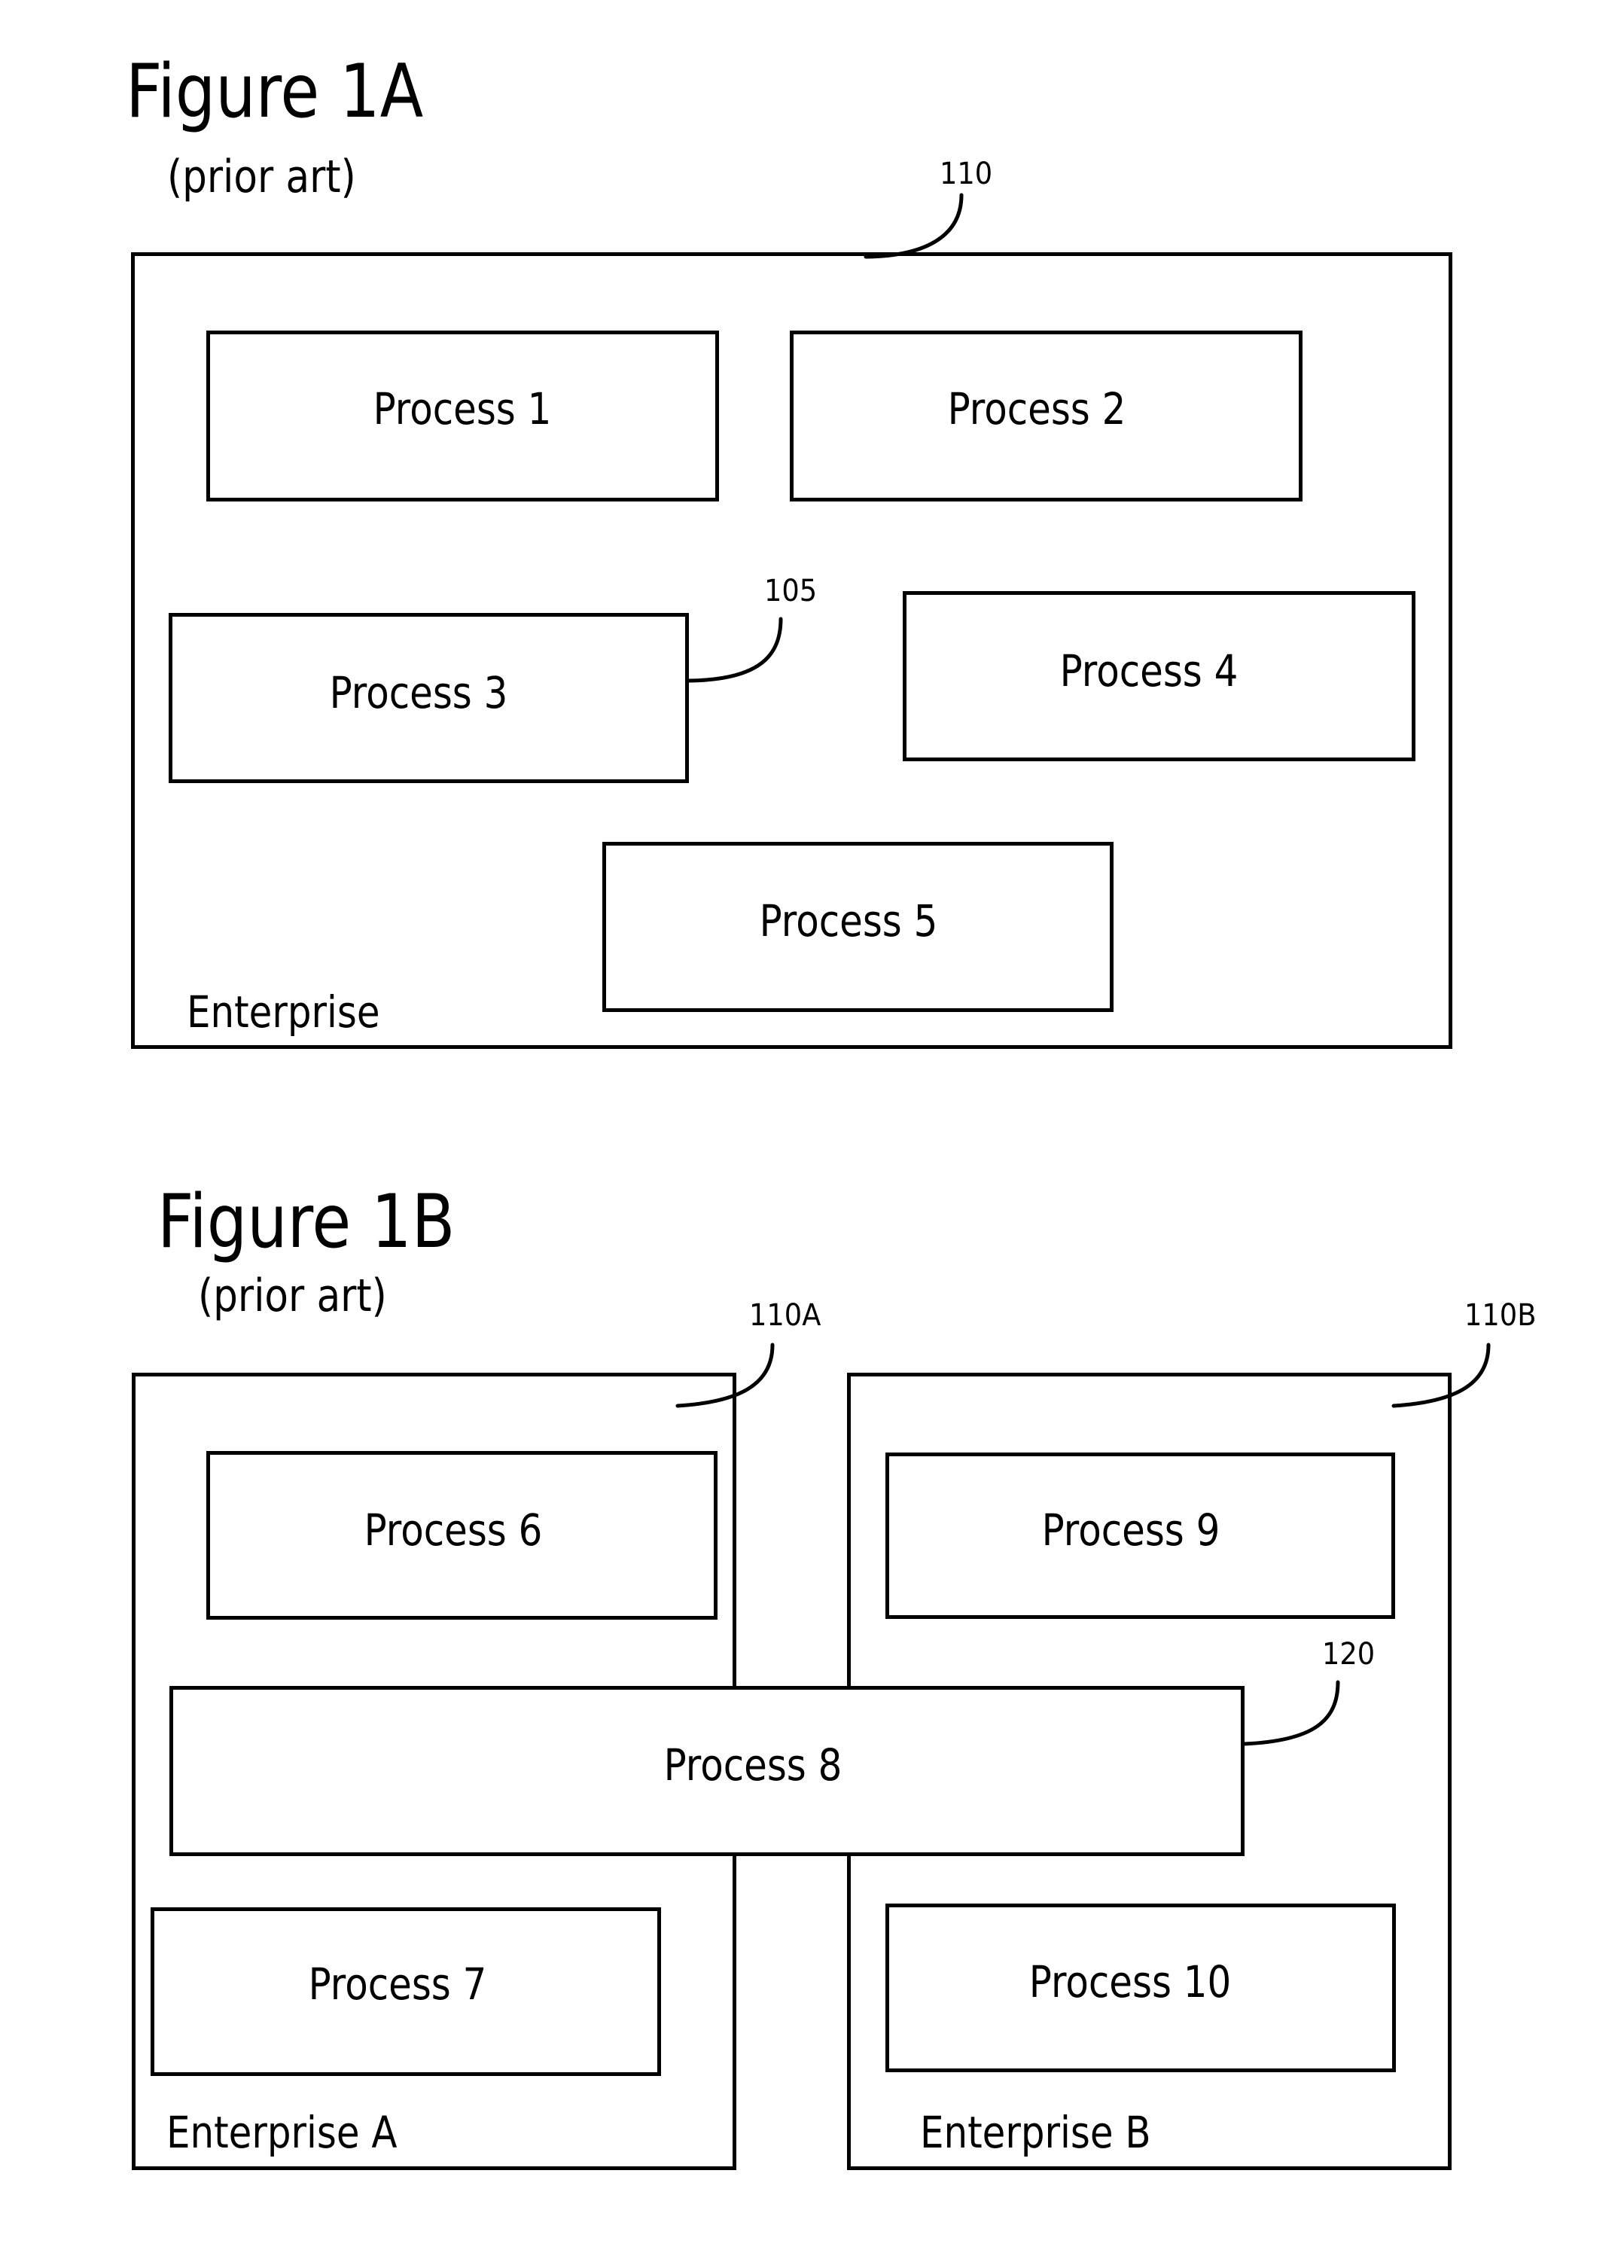 The width and height of the screenshot is (1624, 2268). I want to click on process-4: Process 4, so click(1159, 676).